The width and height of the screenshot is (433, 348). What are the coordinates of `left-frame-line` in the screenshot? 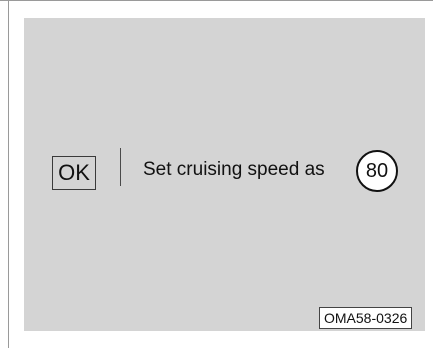 It's located at (8, 174).